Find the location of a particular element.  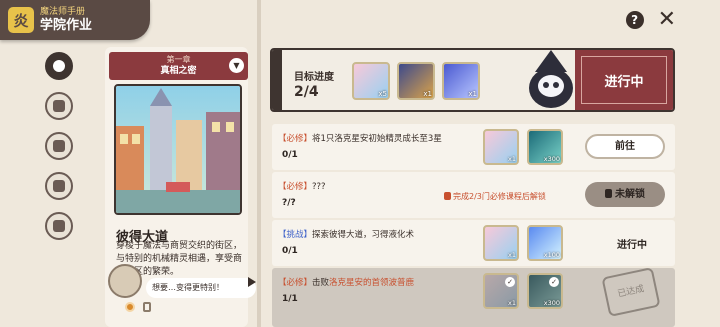

panel-divider is located at coordinates (259, 163).